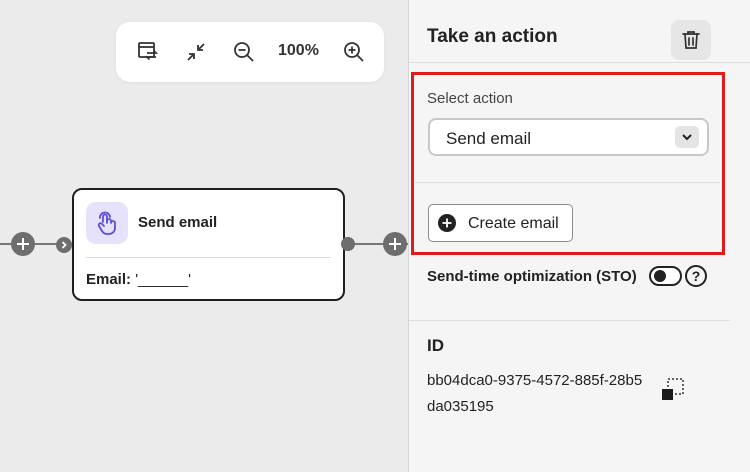 The width and height of the screenshot is (750, 472). Describe the element at coordinates (178, 222) in the screenshot. I see `node-title: Send email` at that location.